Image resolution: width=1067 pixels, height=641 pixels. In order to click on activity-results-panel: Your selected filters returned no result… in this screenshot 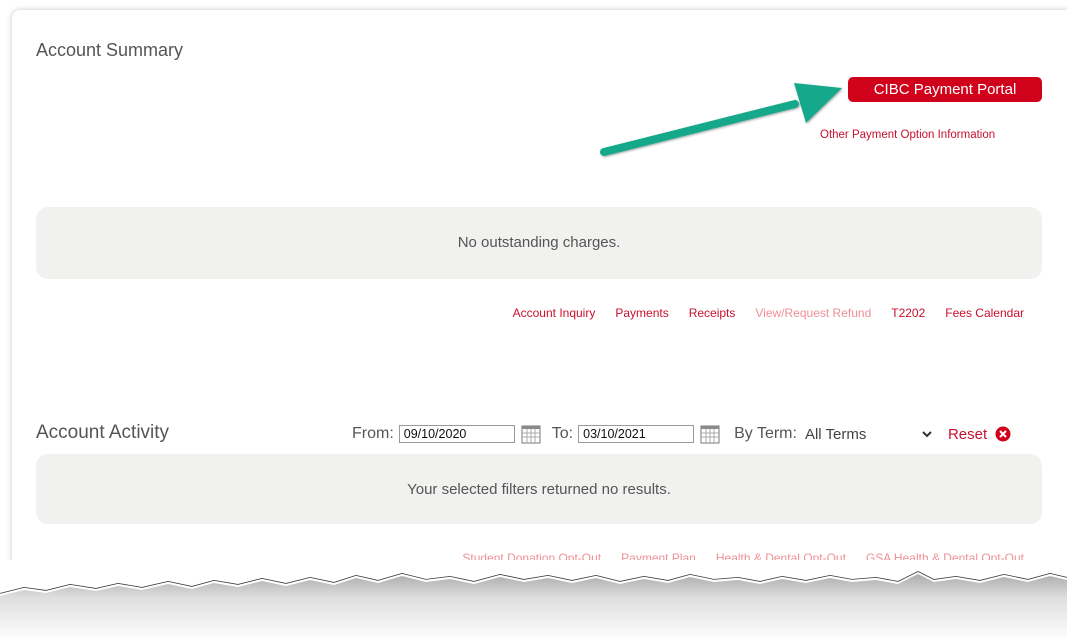, I will do `click(539, 489)`.